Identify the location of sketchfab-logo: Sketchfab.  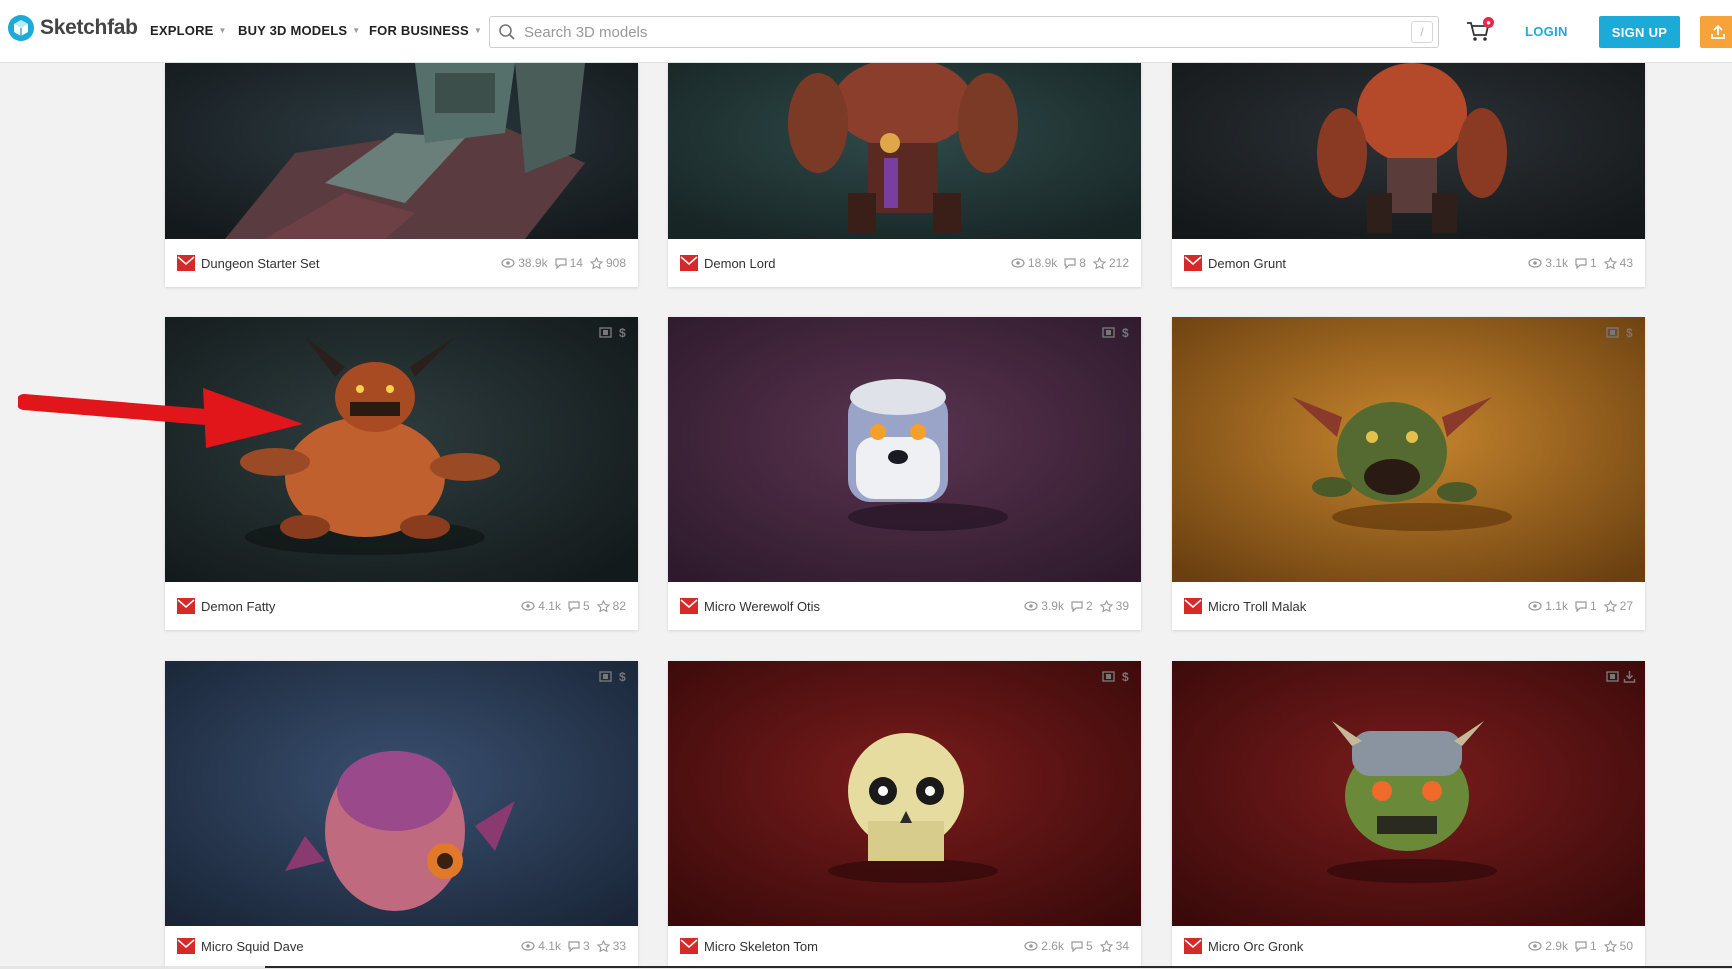
(73, 28).